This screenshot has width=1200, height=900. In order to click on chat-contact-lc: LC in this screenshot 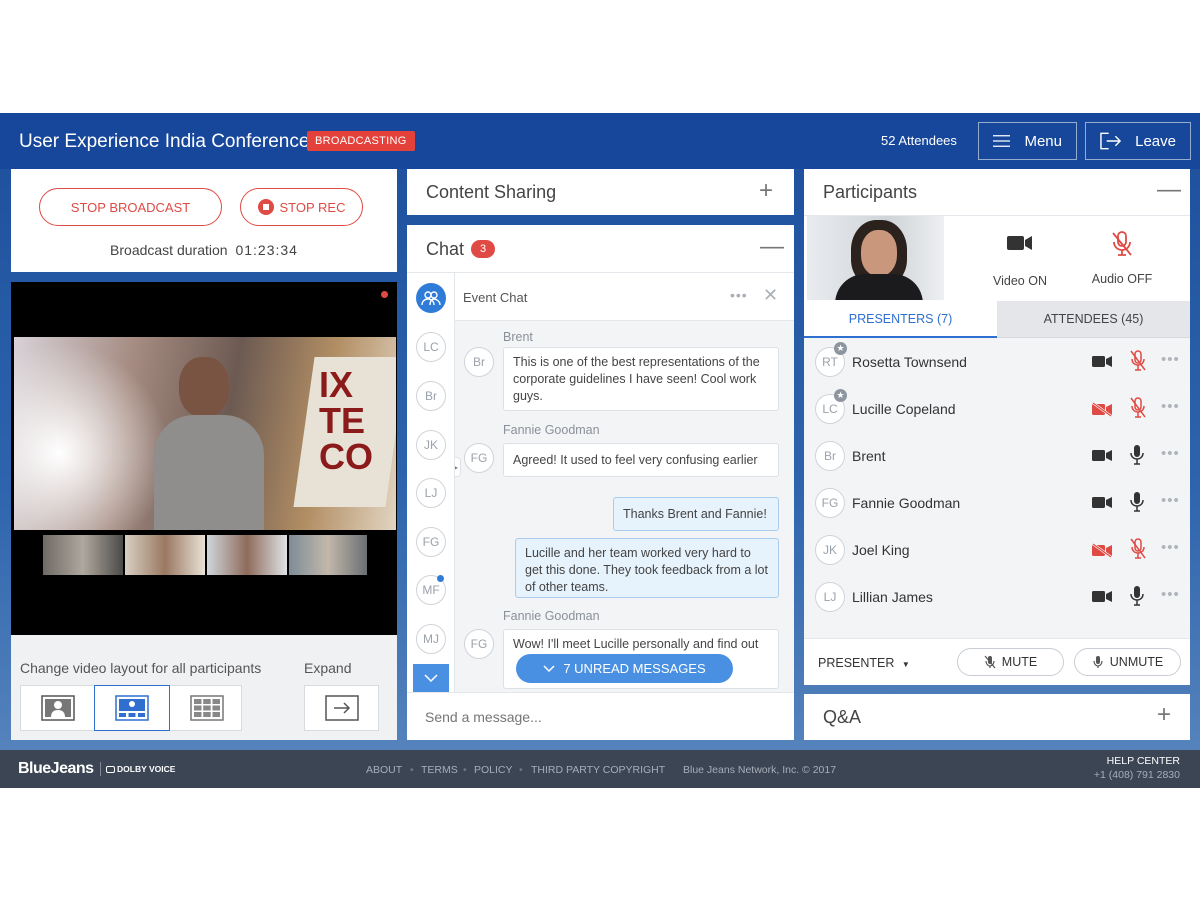, I will do `click(431, 347)`.